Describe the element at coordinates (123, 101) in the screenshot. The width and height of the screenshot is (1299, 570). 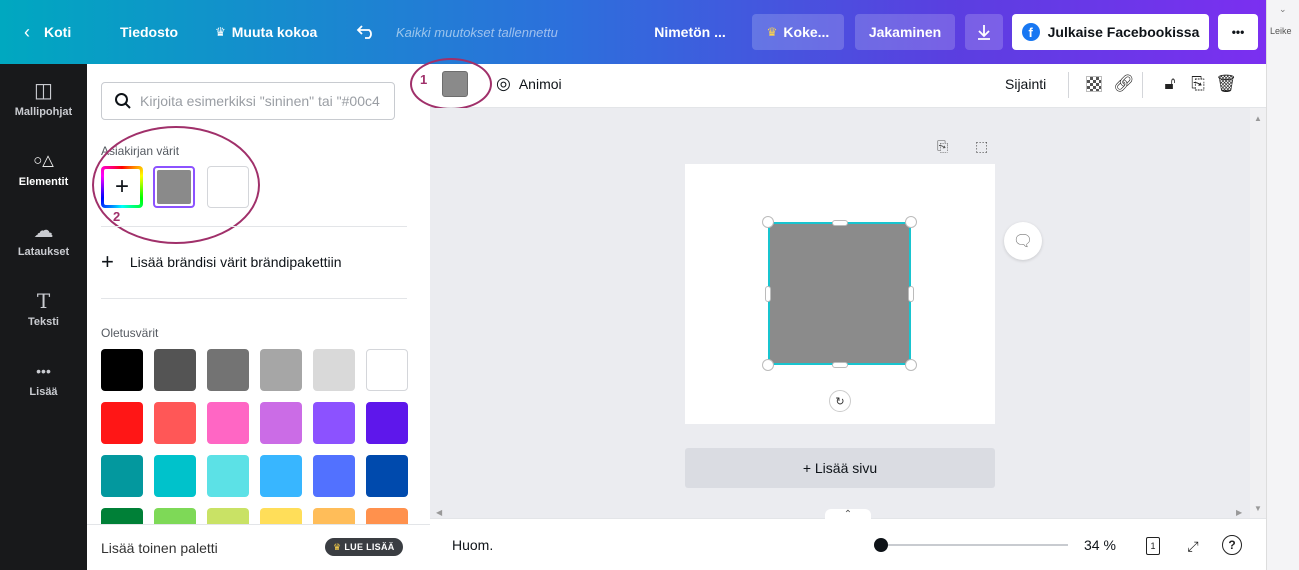
I see `search-icon` at that location.